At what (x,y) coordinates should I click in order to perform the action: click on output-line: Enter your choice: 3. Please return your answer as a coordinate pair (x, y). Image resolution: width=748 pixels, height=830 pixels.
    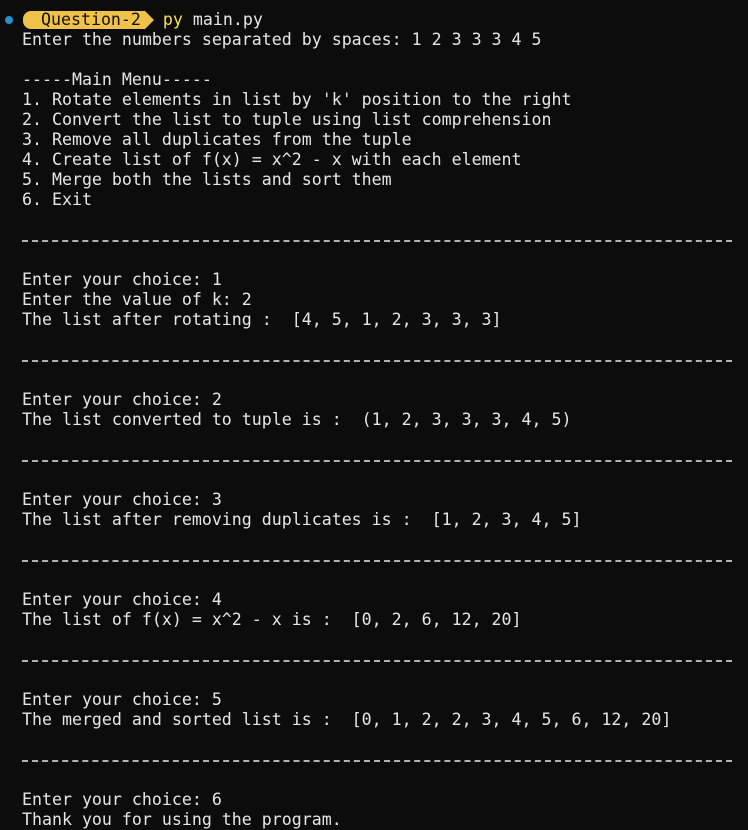
    Looking at the image, I should click on (122, 499).